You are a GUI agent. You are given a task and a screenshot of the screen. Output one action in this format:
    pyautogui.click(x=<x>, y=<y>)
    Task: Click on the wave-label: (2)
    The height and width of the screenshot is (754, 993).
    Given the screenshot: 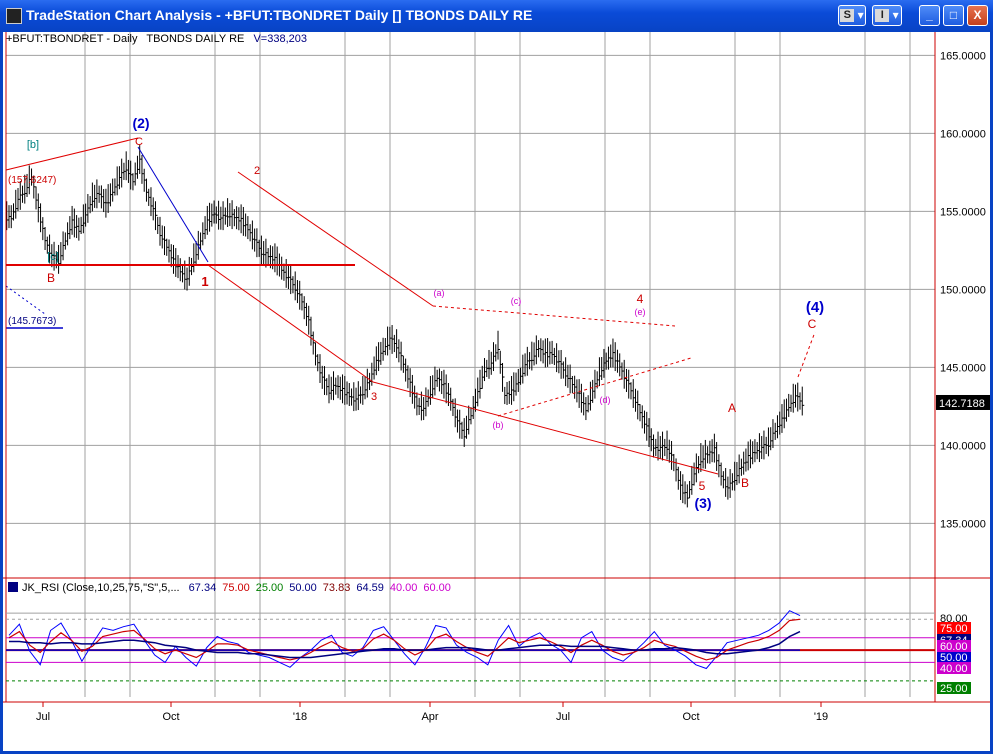 What is the action you would take?
    pyautogui.click(x=140, y=123)
    